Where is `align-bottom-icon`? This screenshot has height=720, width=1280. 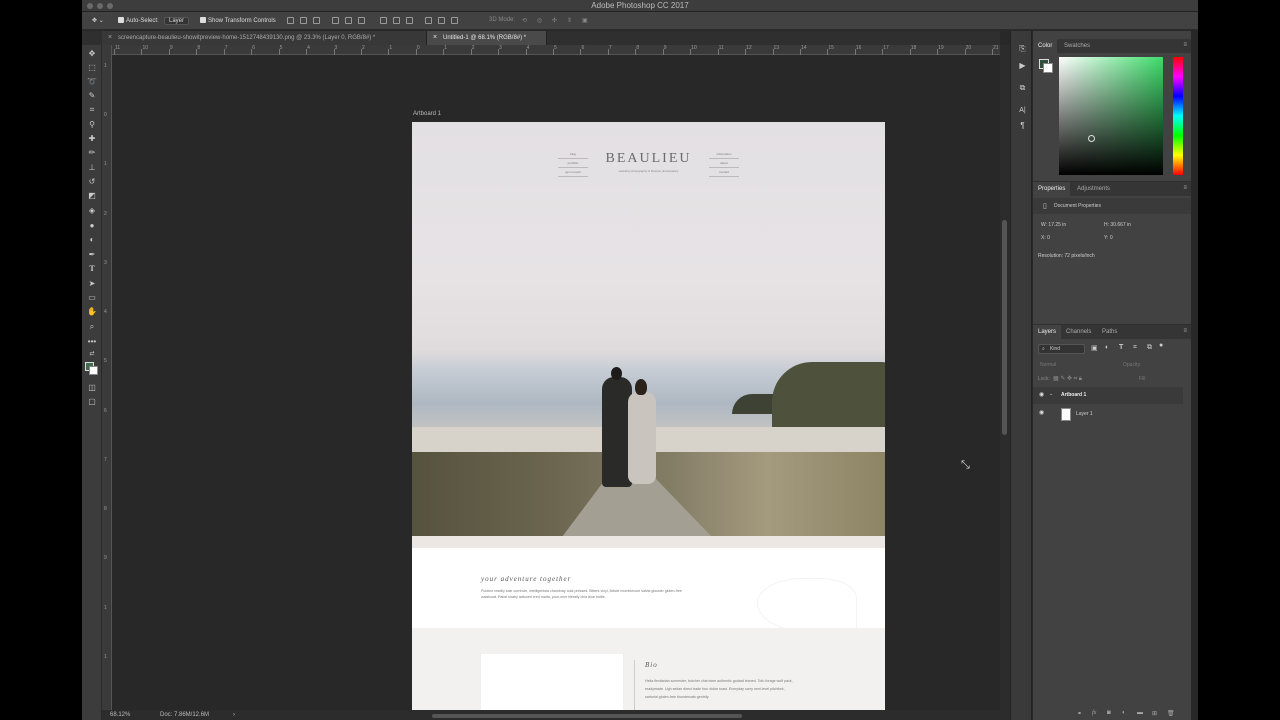 align-bottom-icon is located at coordinates (316, 20).